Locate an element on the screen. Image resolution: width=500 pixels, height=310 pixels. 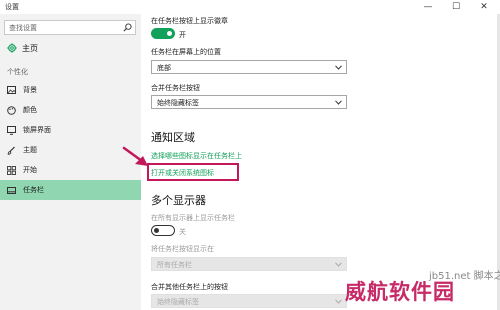
gear-icon is located at coordinates (12, 48).